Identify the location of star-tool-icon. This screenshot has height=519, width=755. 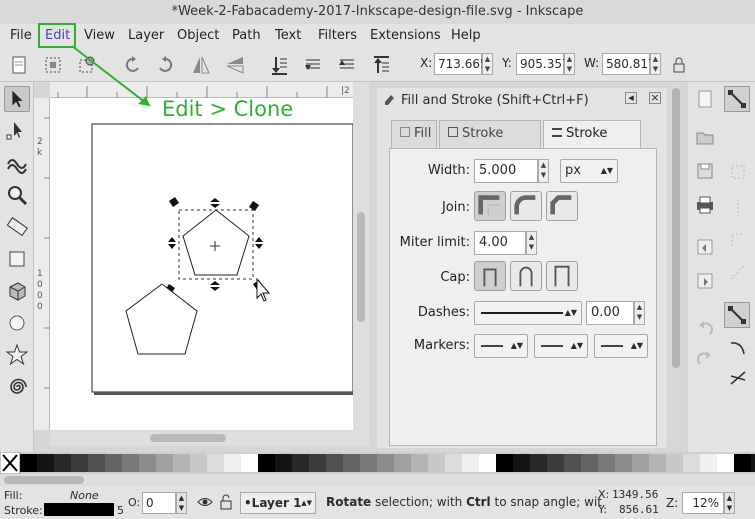
(17, 355).